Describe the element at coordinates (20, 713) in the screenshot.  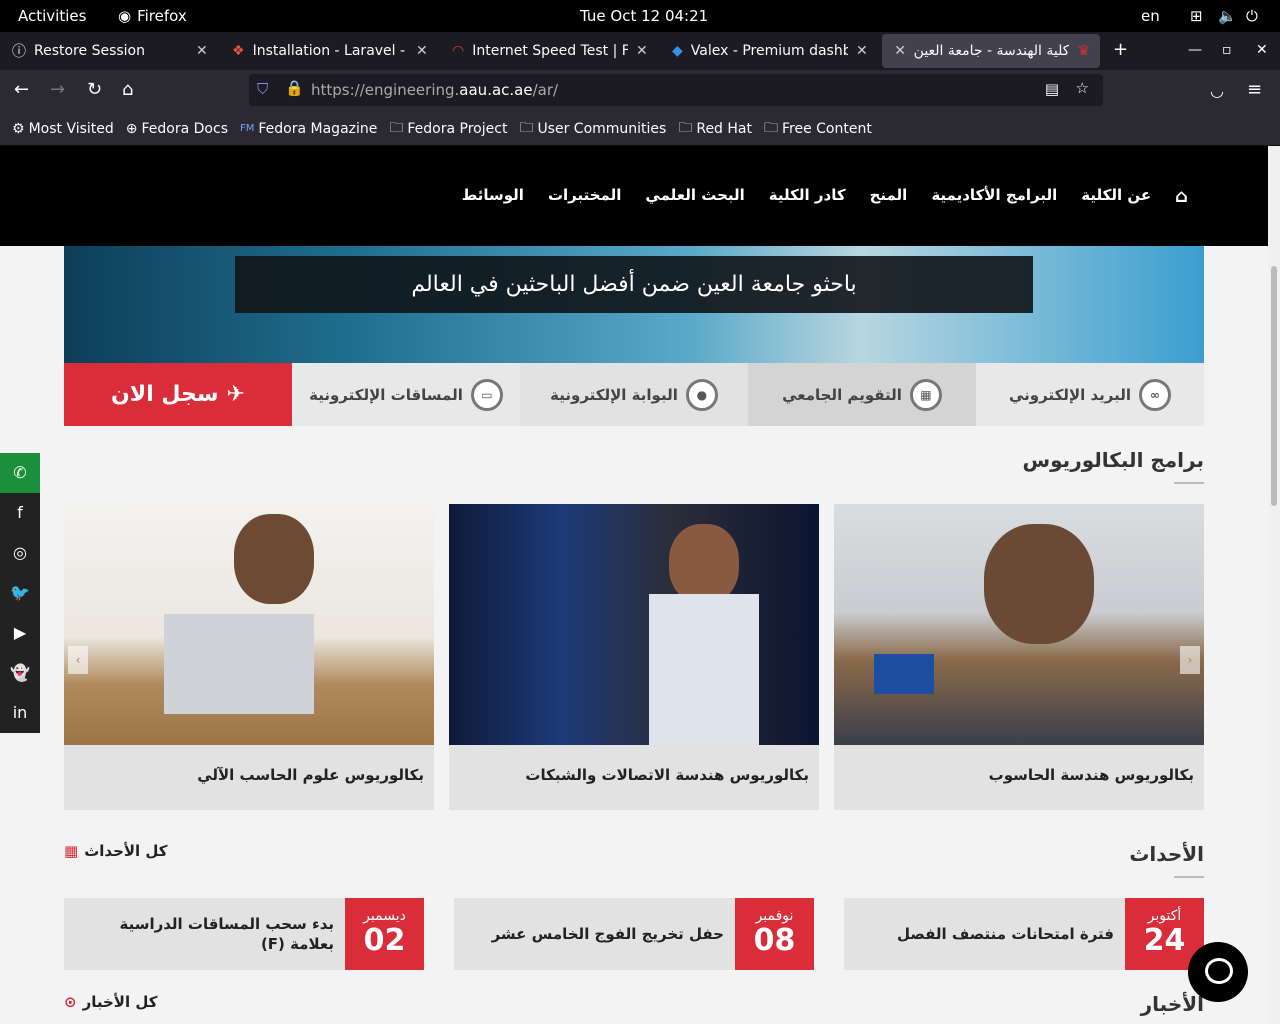
I see `linkedin-icon: in` at that location.